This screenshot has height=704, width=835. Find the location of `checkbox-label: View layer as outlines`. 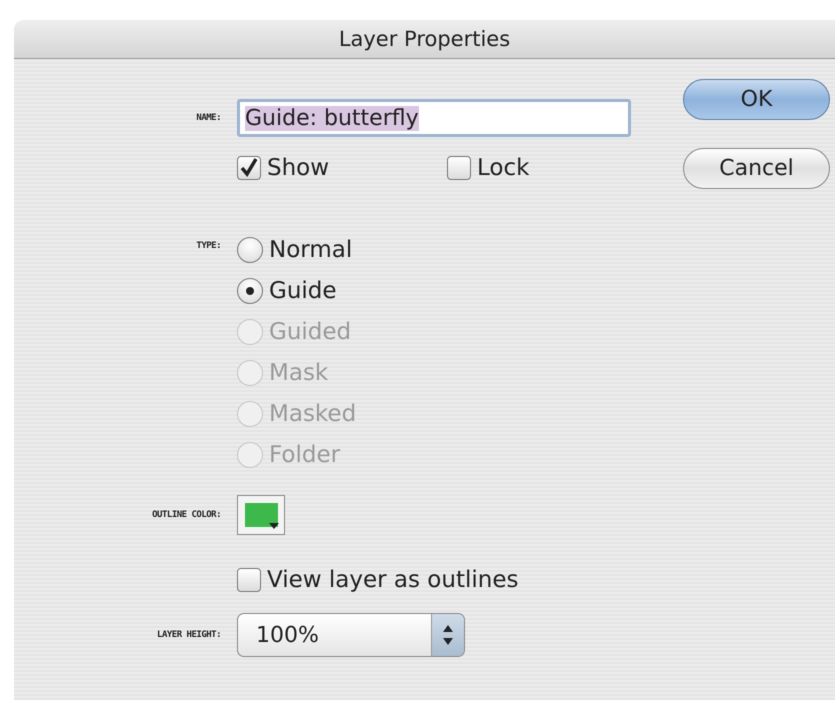

checkbox-label: View layer as outlines is located at coordinates (392, 580).